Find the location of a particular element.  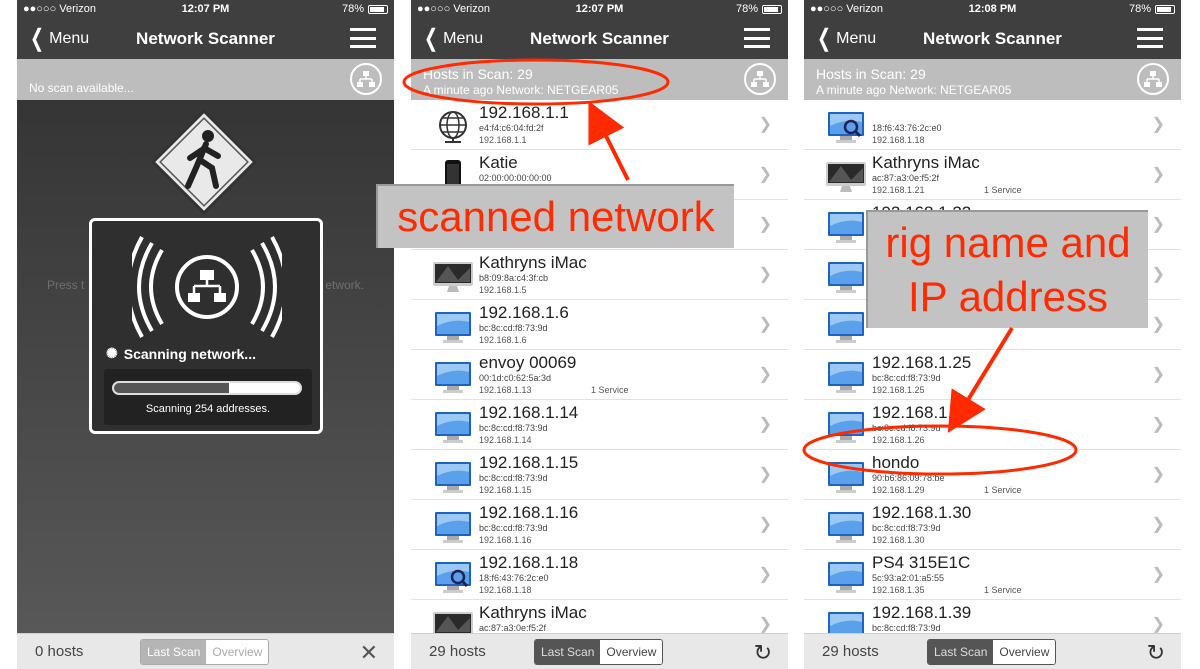

host-name: 192.168.1.14 is located at coordinates (529, 412).